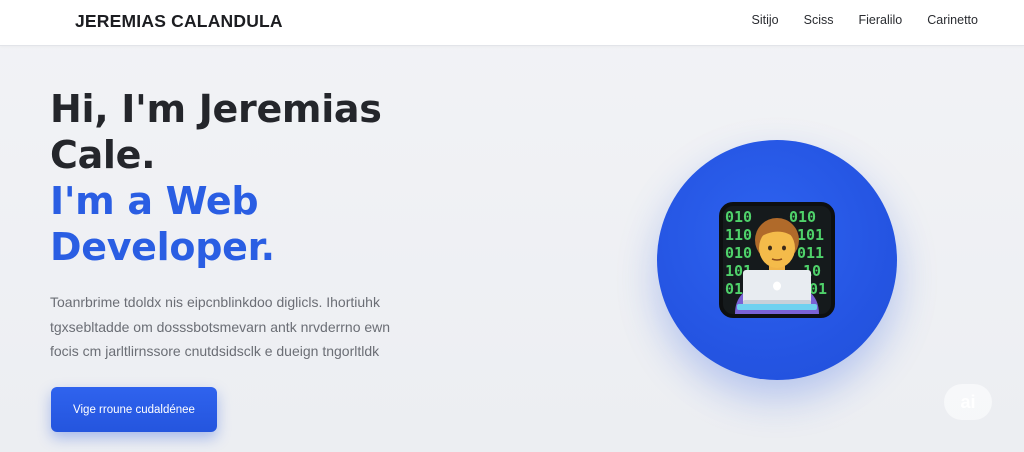 The width and height of the screenshot is (1024, 452). Describe the element at coordinates (810, 235) in the screenshot. I see `svg-text: 101` at that location.